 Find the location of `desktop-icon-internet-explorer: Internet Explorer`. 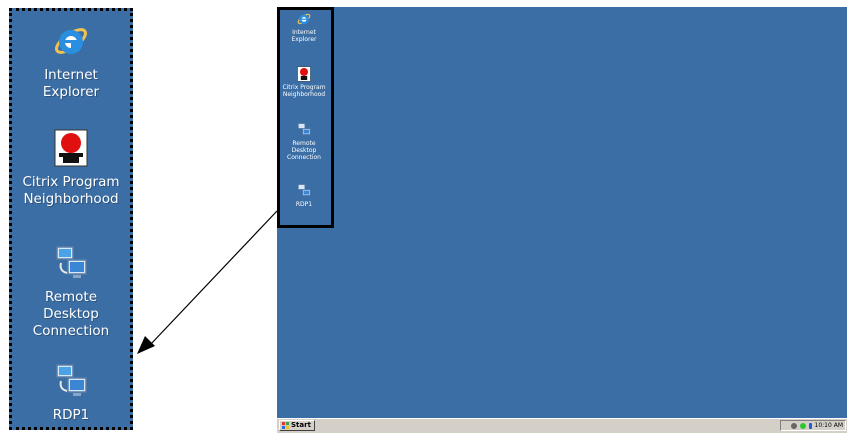

desktop-icon-internet-explorer: Internet Explorer is located at coordinates (304, 27).